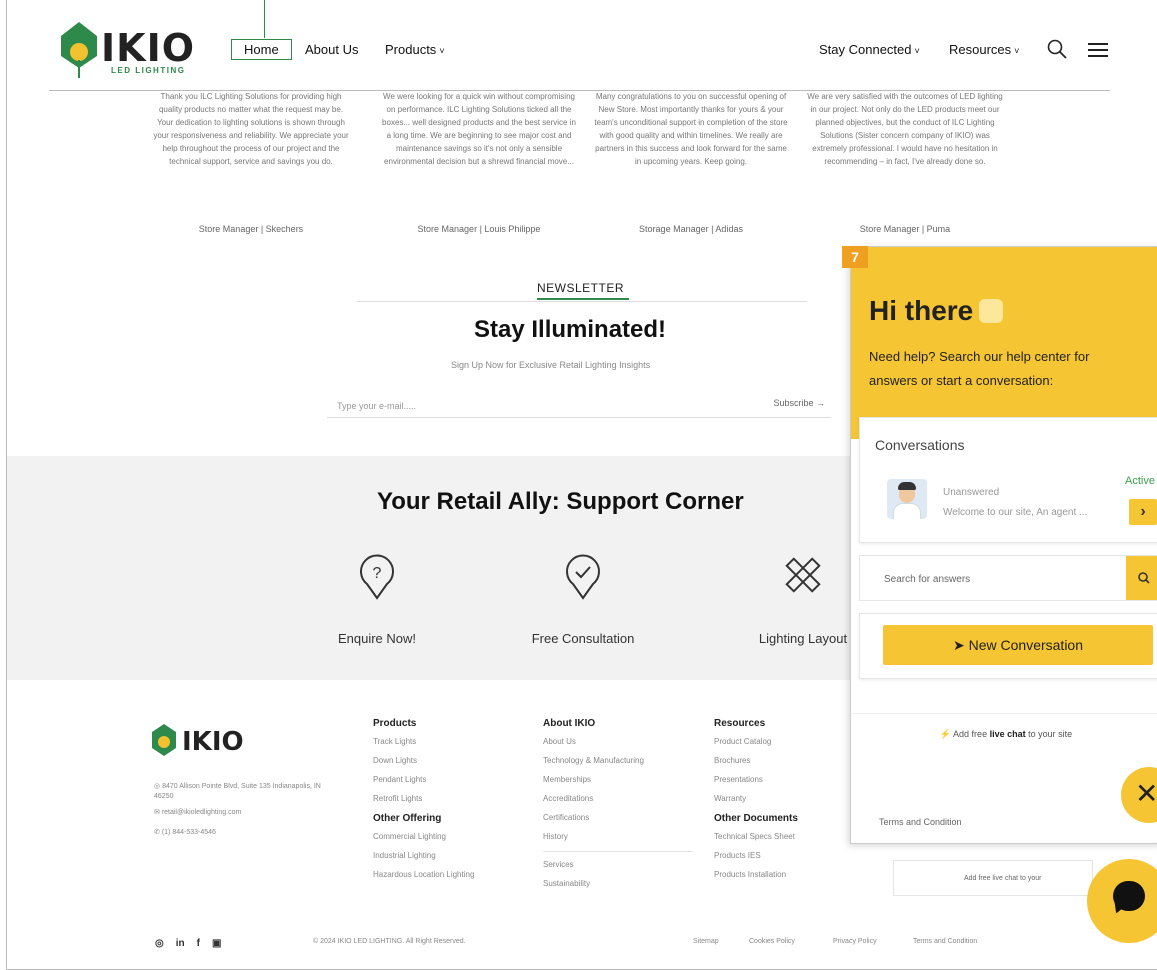 The height and width of the screenshot is (970, 1157). I want to click on footer-link: Accreditations, so click(618, 798).